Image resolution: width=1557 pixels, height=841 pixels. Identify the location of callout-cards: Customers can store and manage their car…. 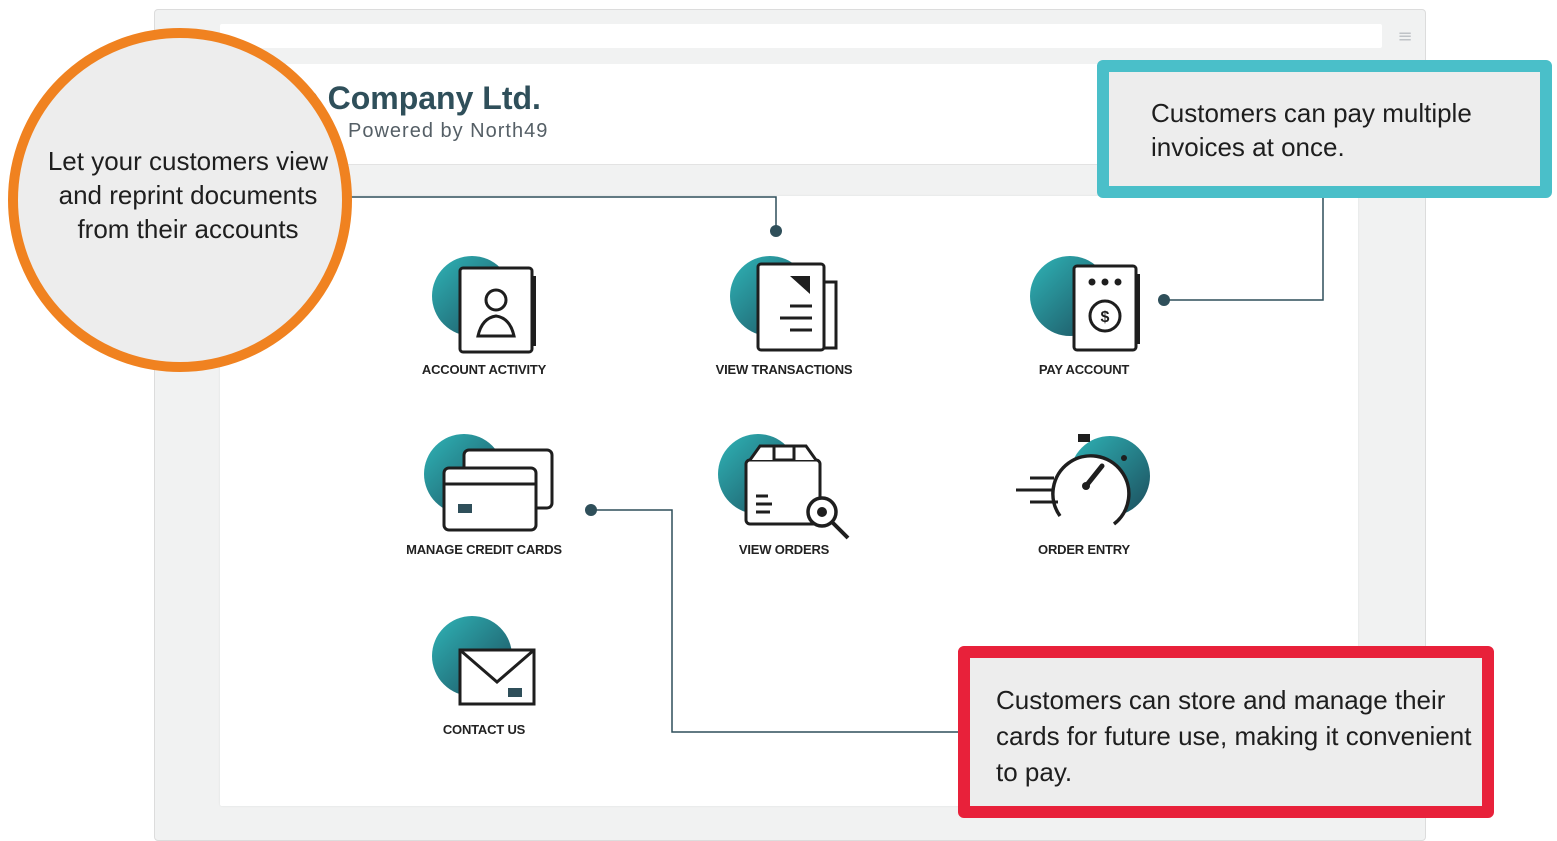
(1226, 732).